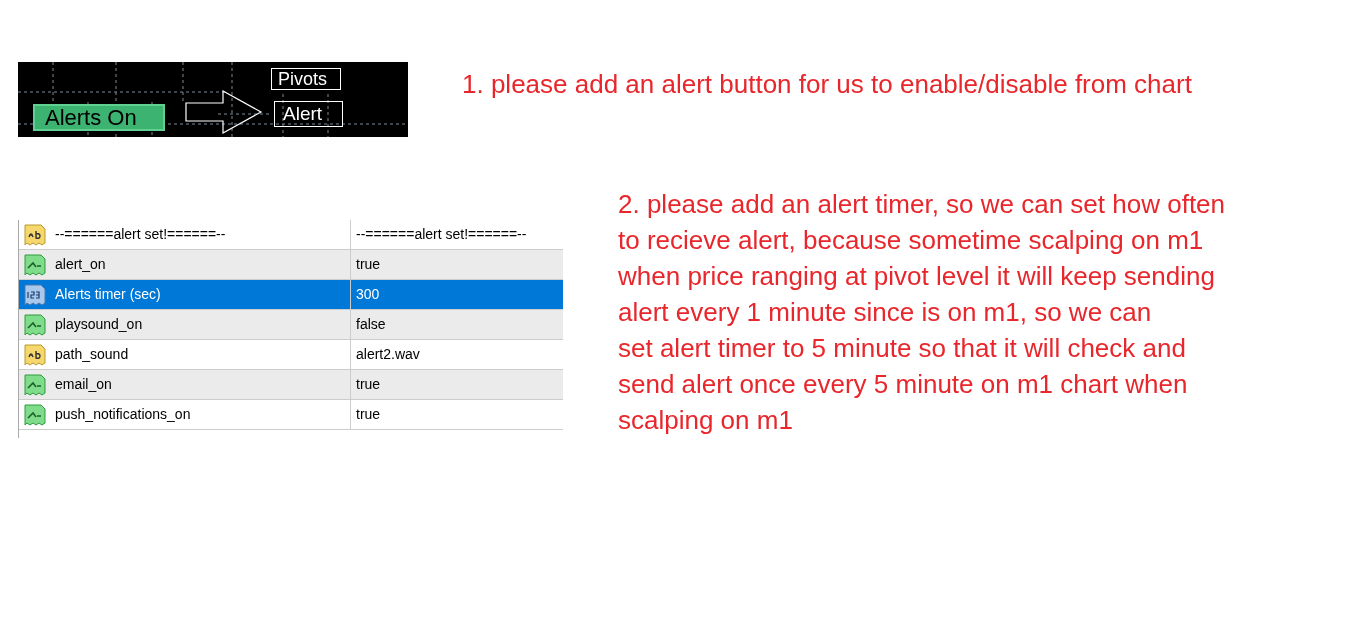  I want to click on alert-label: Alert, so click(308, 114).